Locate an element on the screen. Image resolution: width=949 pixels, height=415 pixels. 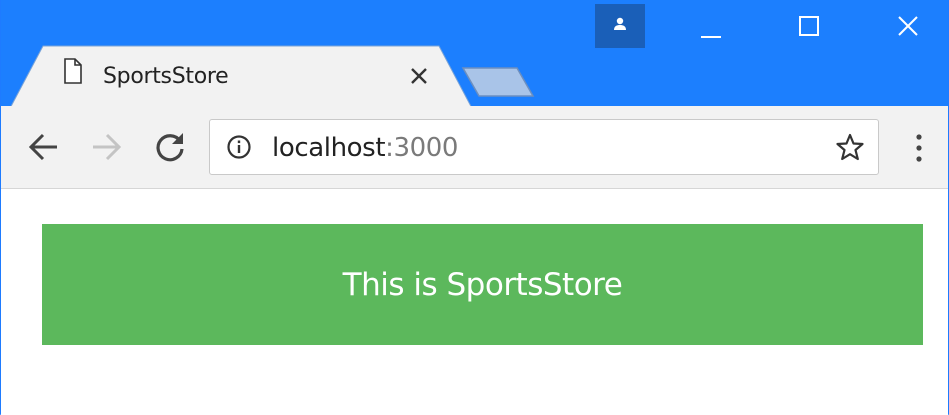
page-icon is located at coordinates (73, 71).